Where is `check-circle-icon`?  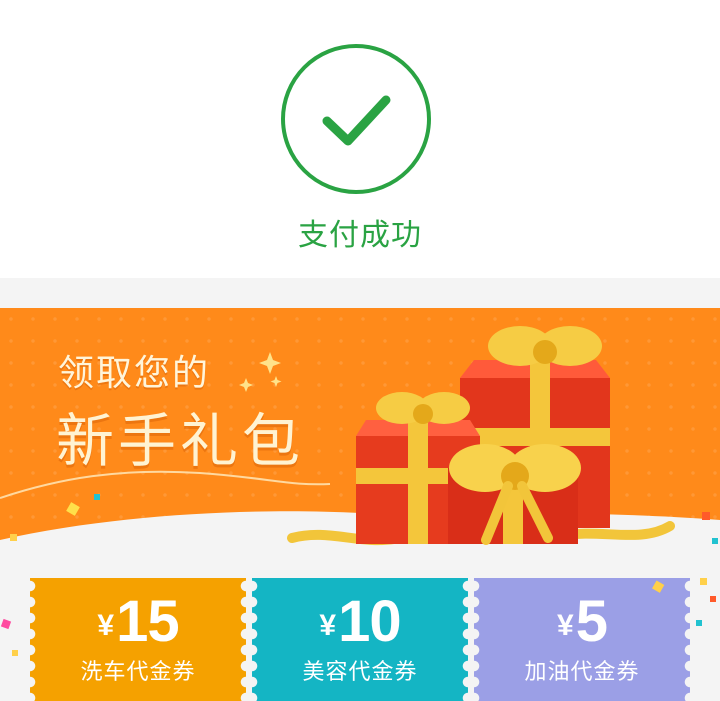
check-circle-icon is located at coordinates (356, 119).